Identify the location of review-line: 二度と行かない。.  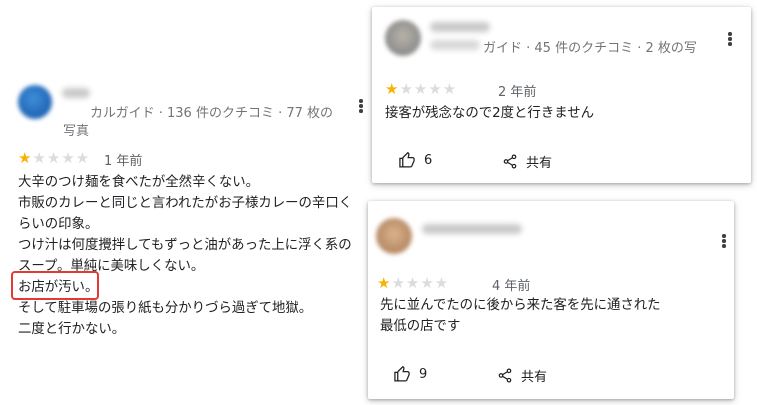
(72, 329).